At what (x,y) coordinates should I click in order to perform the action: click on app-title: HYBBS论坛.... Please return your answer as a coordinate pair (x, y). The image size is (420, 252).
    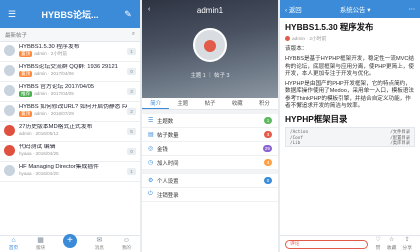
    Looking at the image, I should click on (70, 14).